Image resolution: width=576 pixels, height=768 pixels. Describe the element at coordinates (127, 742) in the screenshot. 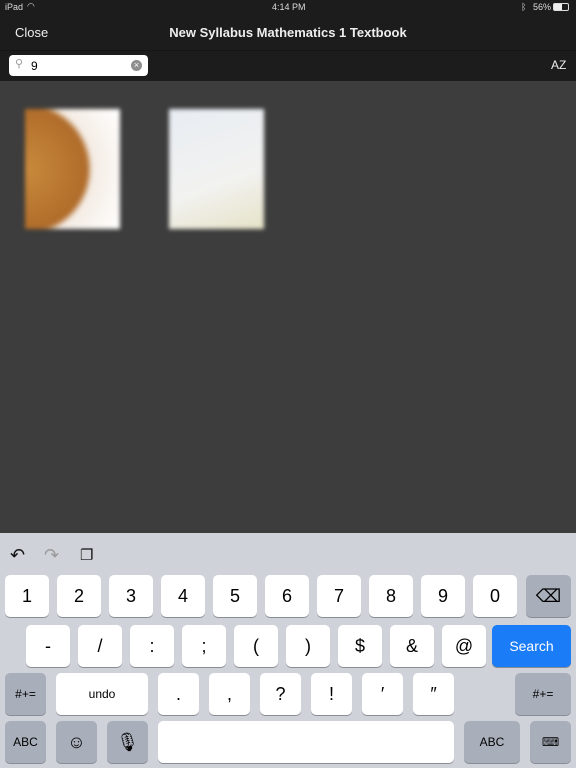

I see `microphone-icon: 🎙` at that location.